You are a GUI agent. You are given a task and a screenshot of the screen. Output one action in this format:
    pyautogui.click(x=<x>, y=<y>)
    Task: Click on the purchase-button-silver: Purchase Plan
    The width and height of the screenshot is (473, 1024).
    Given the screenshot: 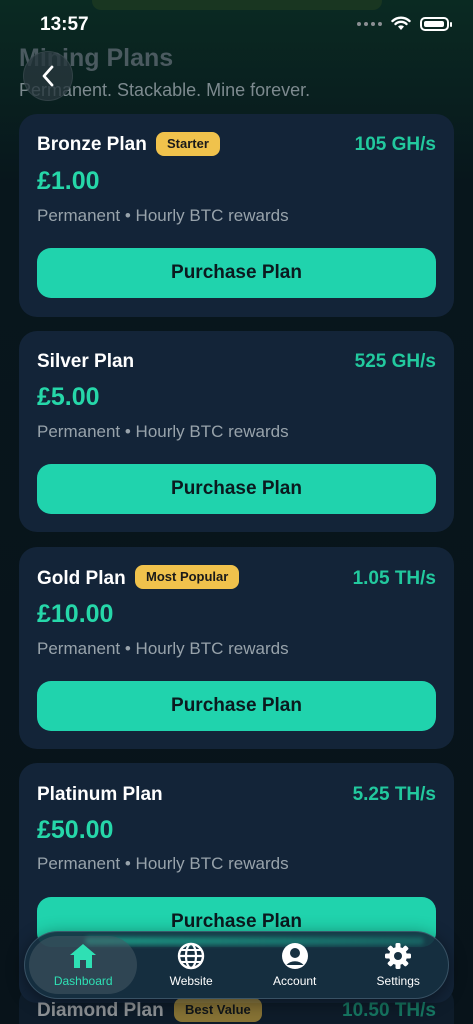 What is the action you would take?
    pyautogui.click(x=236, y=489)
    